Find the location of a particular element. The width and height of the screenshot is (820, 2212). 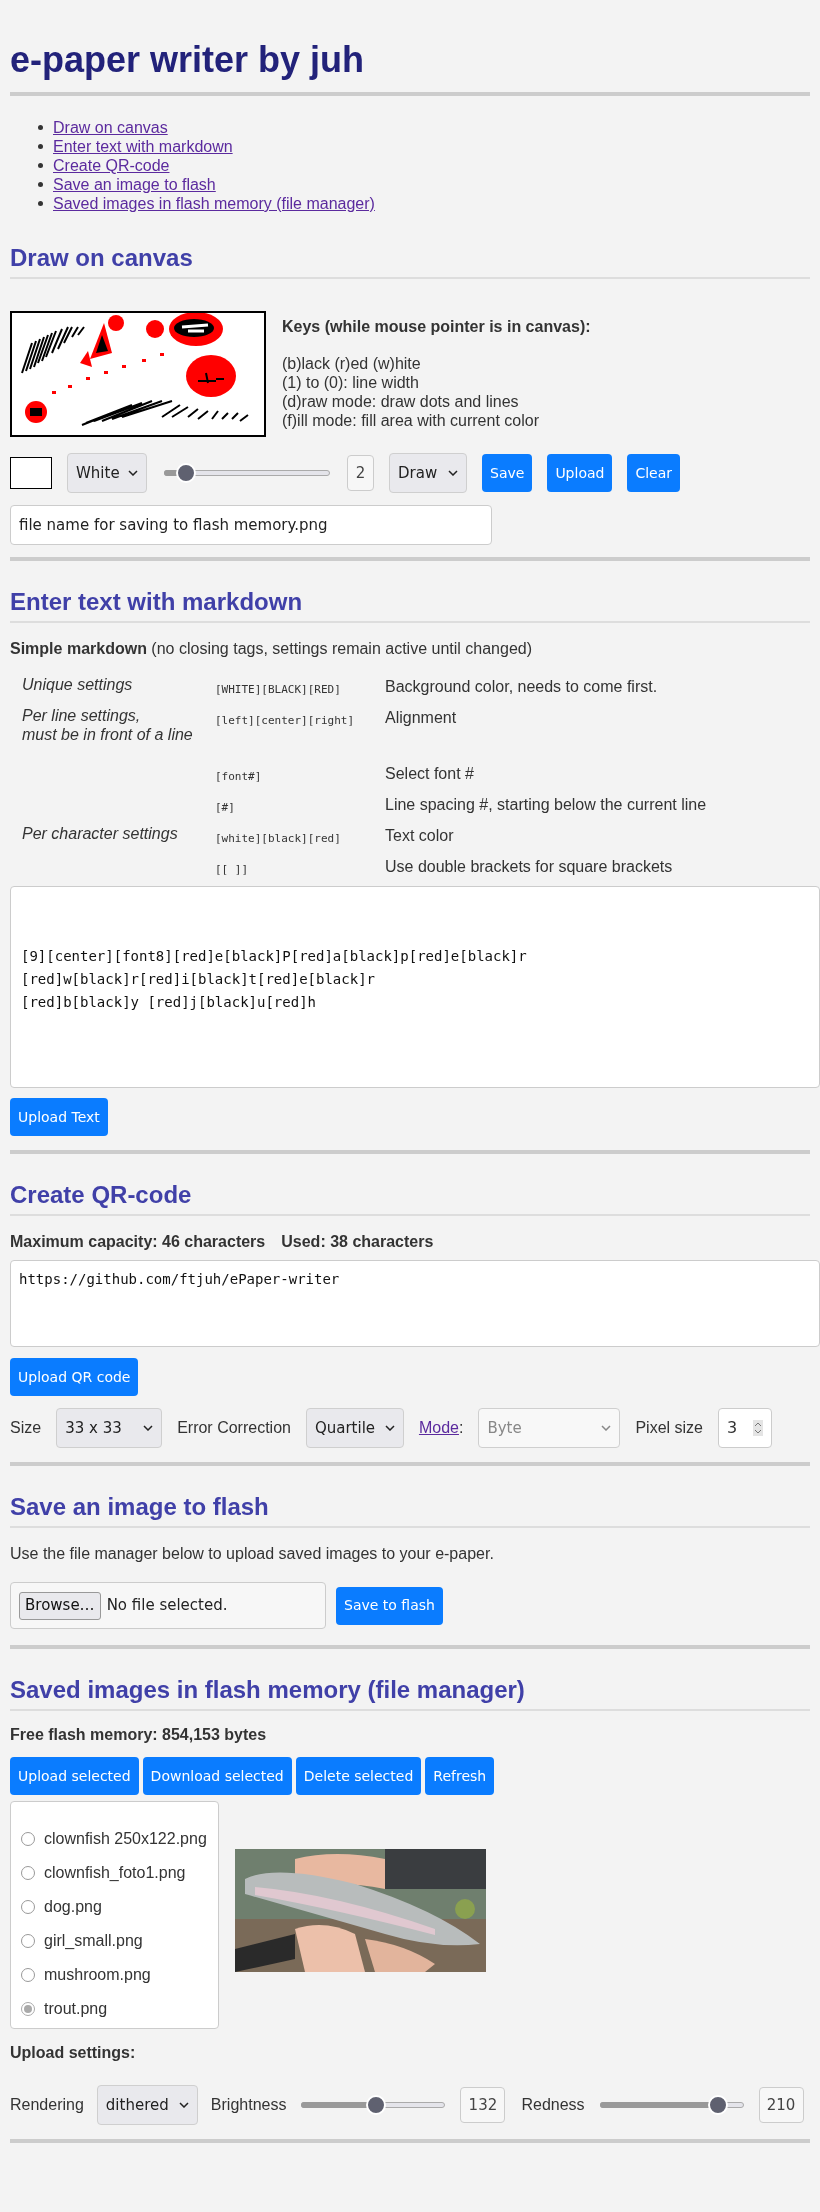

button: Delete selected is located at coordinates (358, 1776).